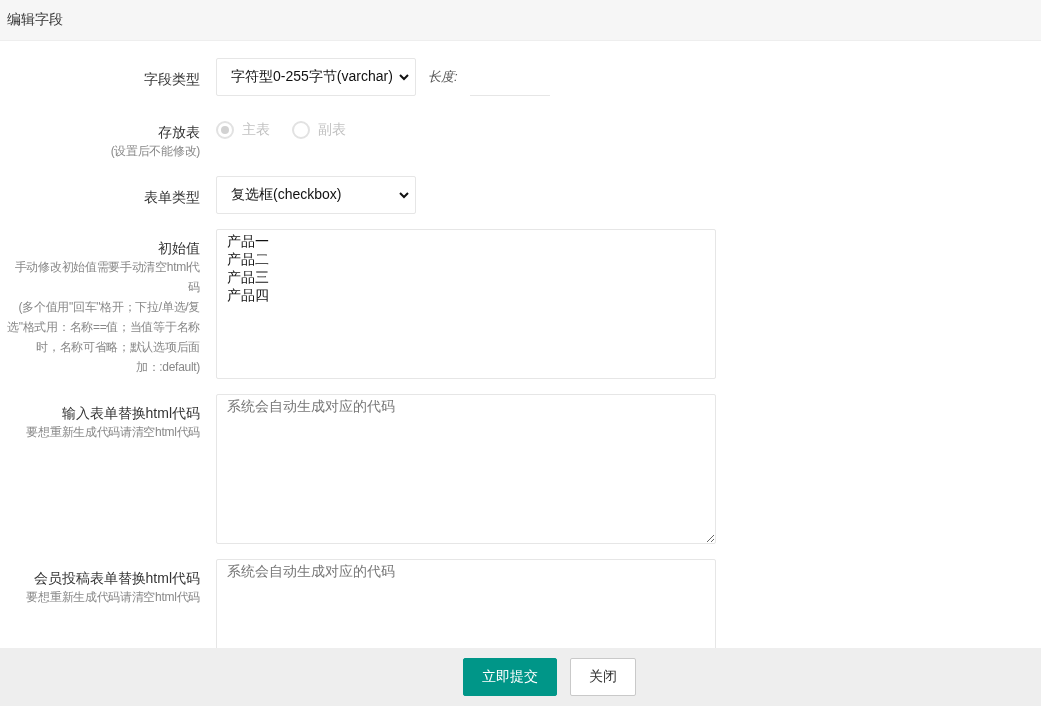 This screenshot has height=706, width=1041. I want to click on submit-button: 立即提交, so click(510, 677).